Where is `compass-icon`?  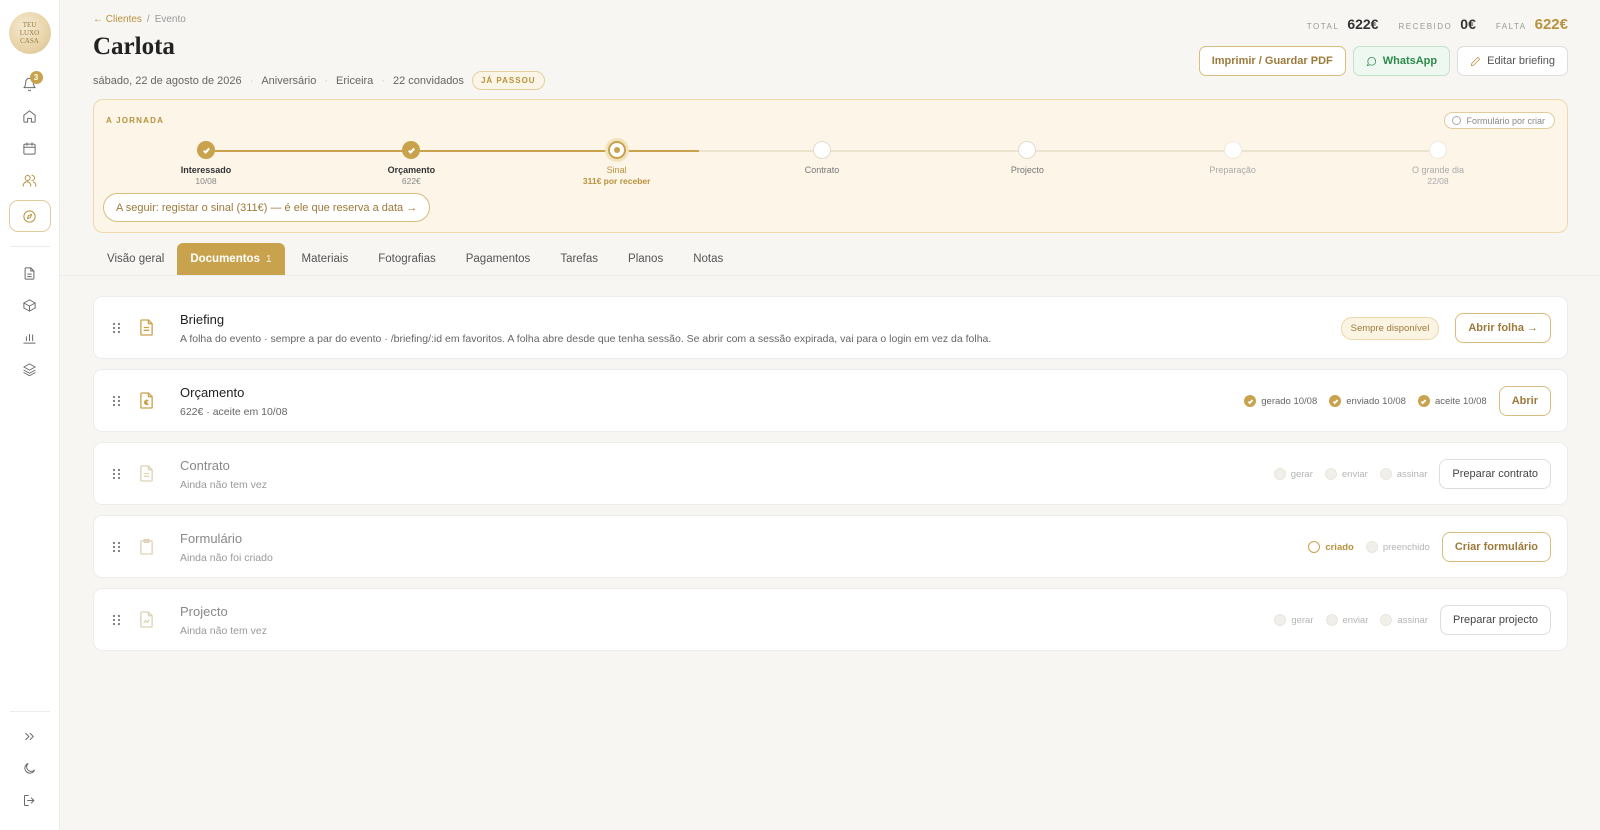
compass-icon is located at coordinates (29, 216).